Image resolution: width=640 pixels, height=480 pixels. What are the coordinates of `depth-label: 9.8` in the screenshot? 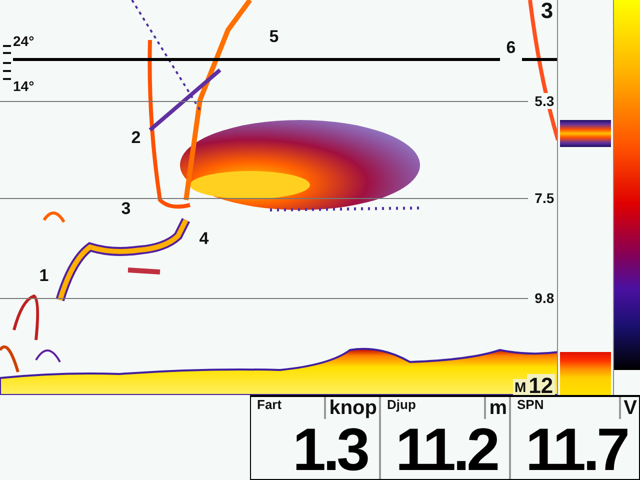 It's located at (545, 298).